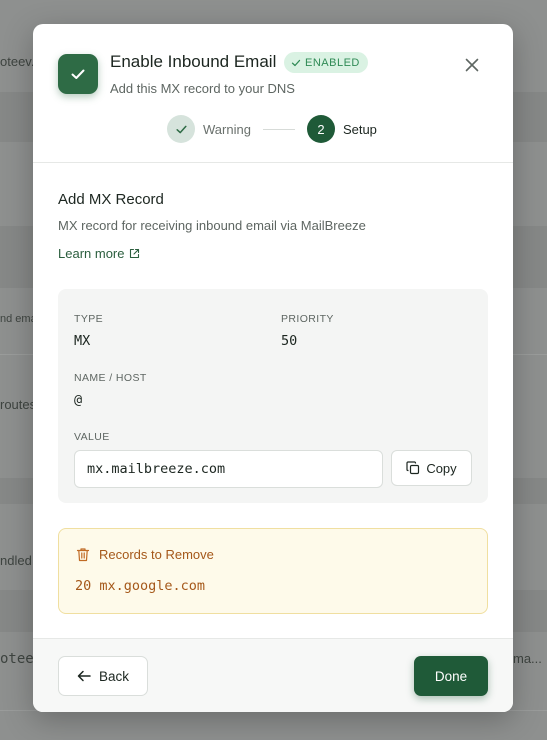 Image resolution: width=547 pixels, height=740 pixels. I want to click on name-host-label: NAME / HOST, so click(110, 378).